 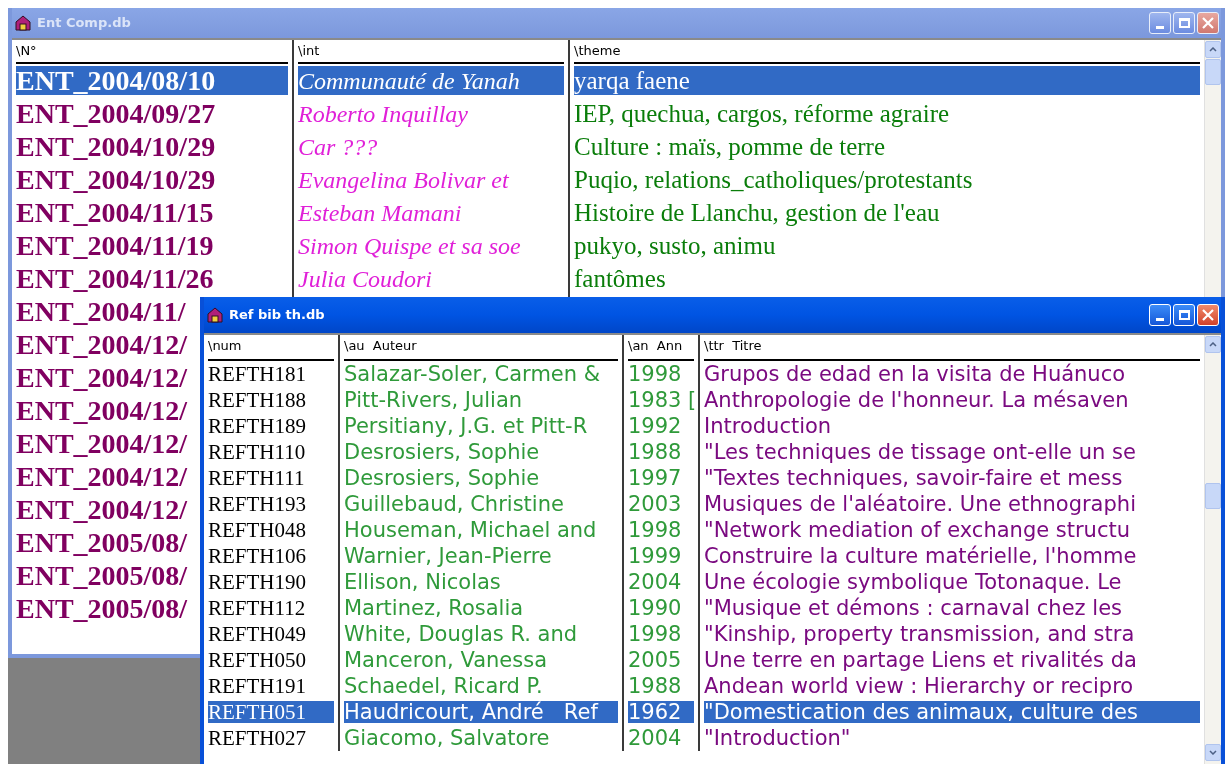 I want to click on table-cell: Culture : maïs, pomme de terre, so click(x=887, y=146).